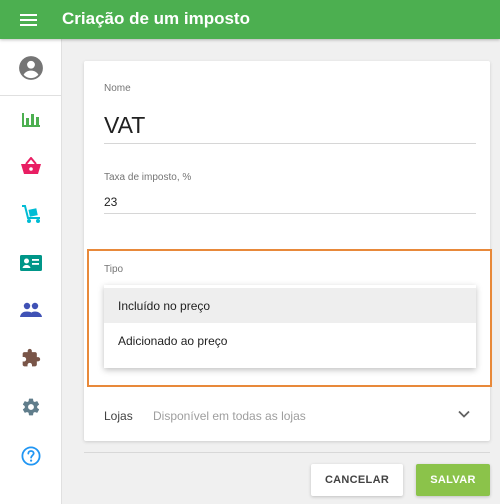 This screenshot has width=500, height=504. Describe the element at coordinates (124, 125) in the screenshot. I see `name-input: VAT` at that location.